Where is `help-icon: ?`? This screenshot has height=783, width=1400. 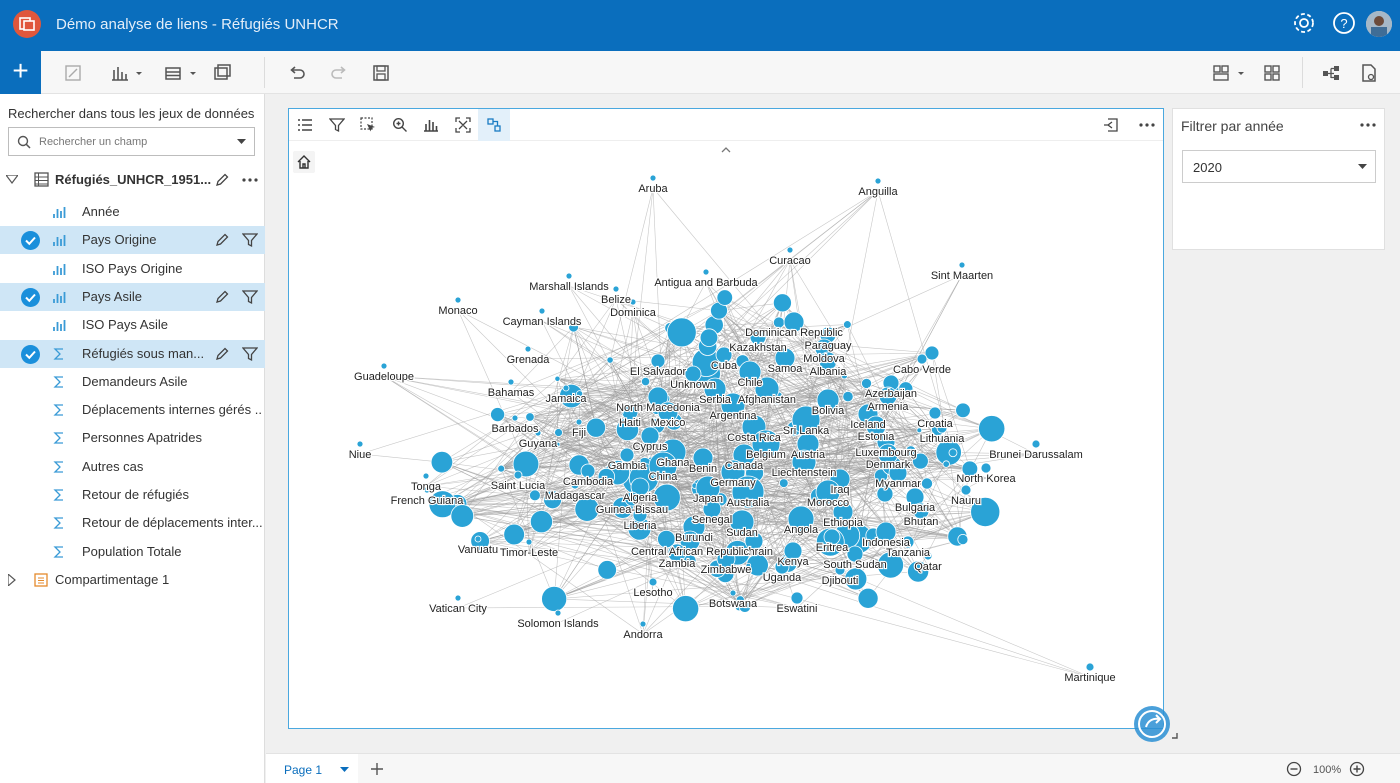 help-icon: ? is located at coordinates (1344, 23).